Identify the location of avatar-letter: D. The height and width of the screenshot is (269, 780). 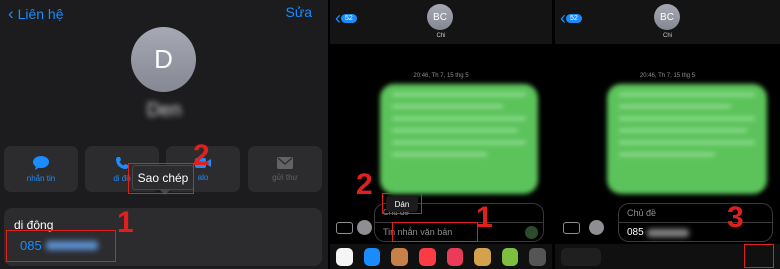
(163, 59).